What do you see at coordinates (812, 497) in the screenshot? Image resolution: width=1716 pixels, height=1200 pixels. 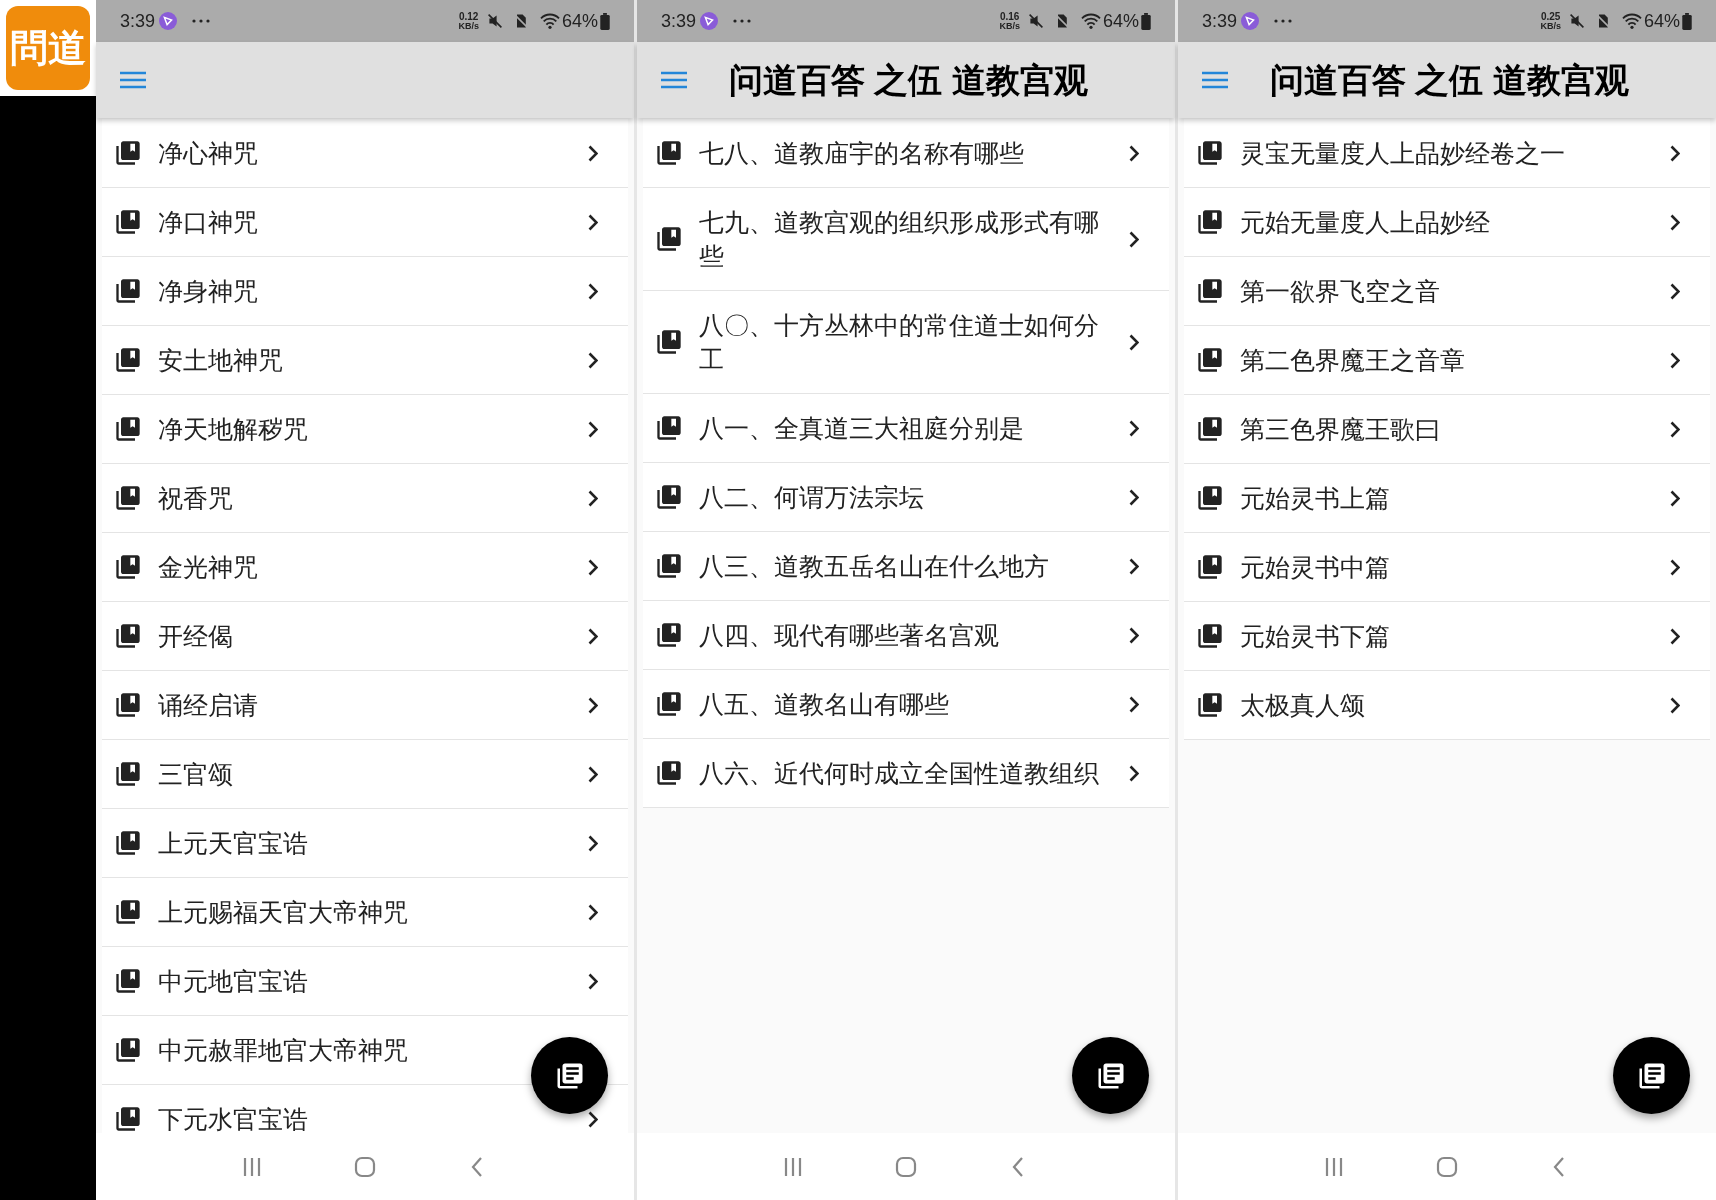 I see `list-item-label: 八二、何谓万法宗坛` at bounding box center [812, 497].